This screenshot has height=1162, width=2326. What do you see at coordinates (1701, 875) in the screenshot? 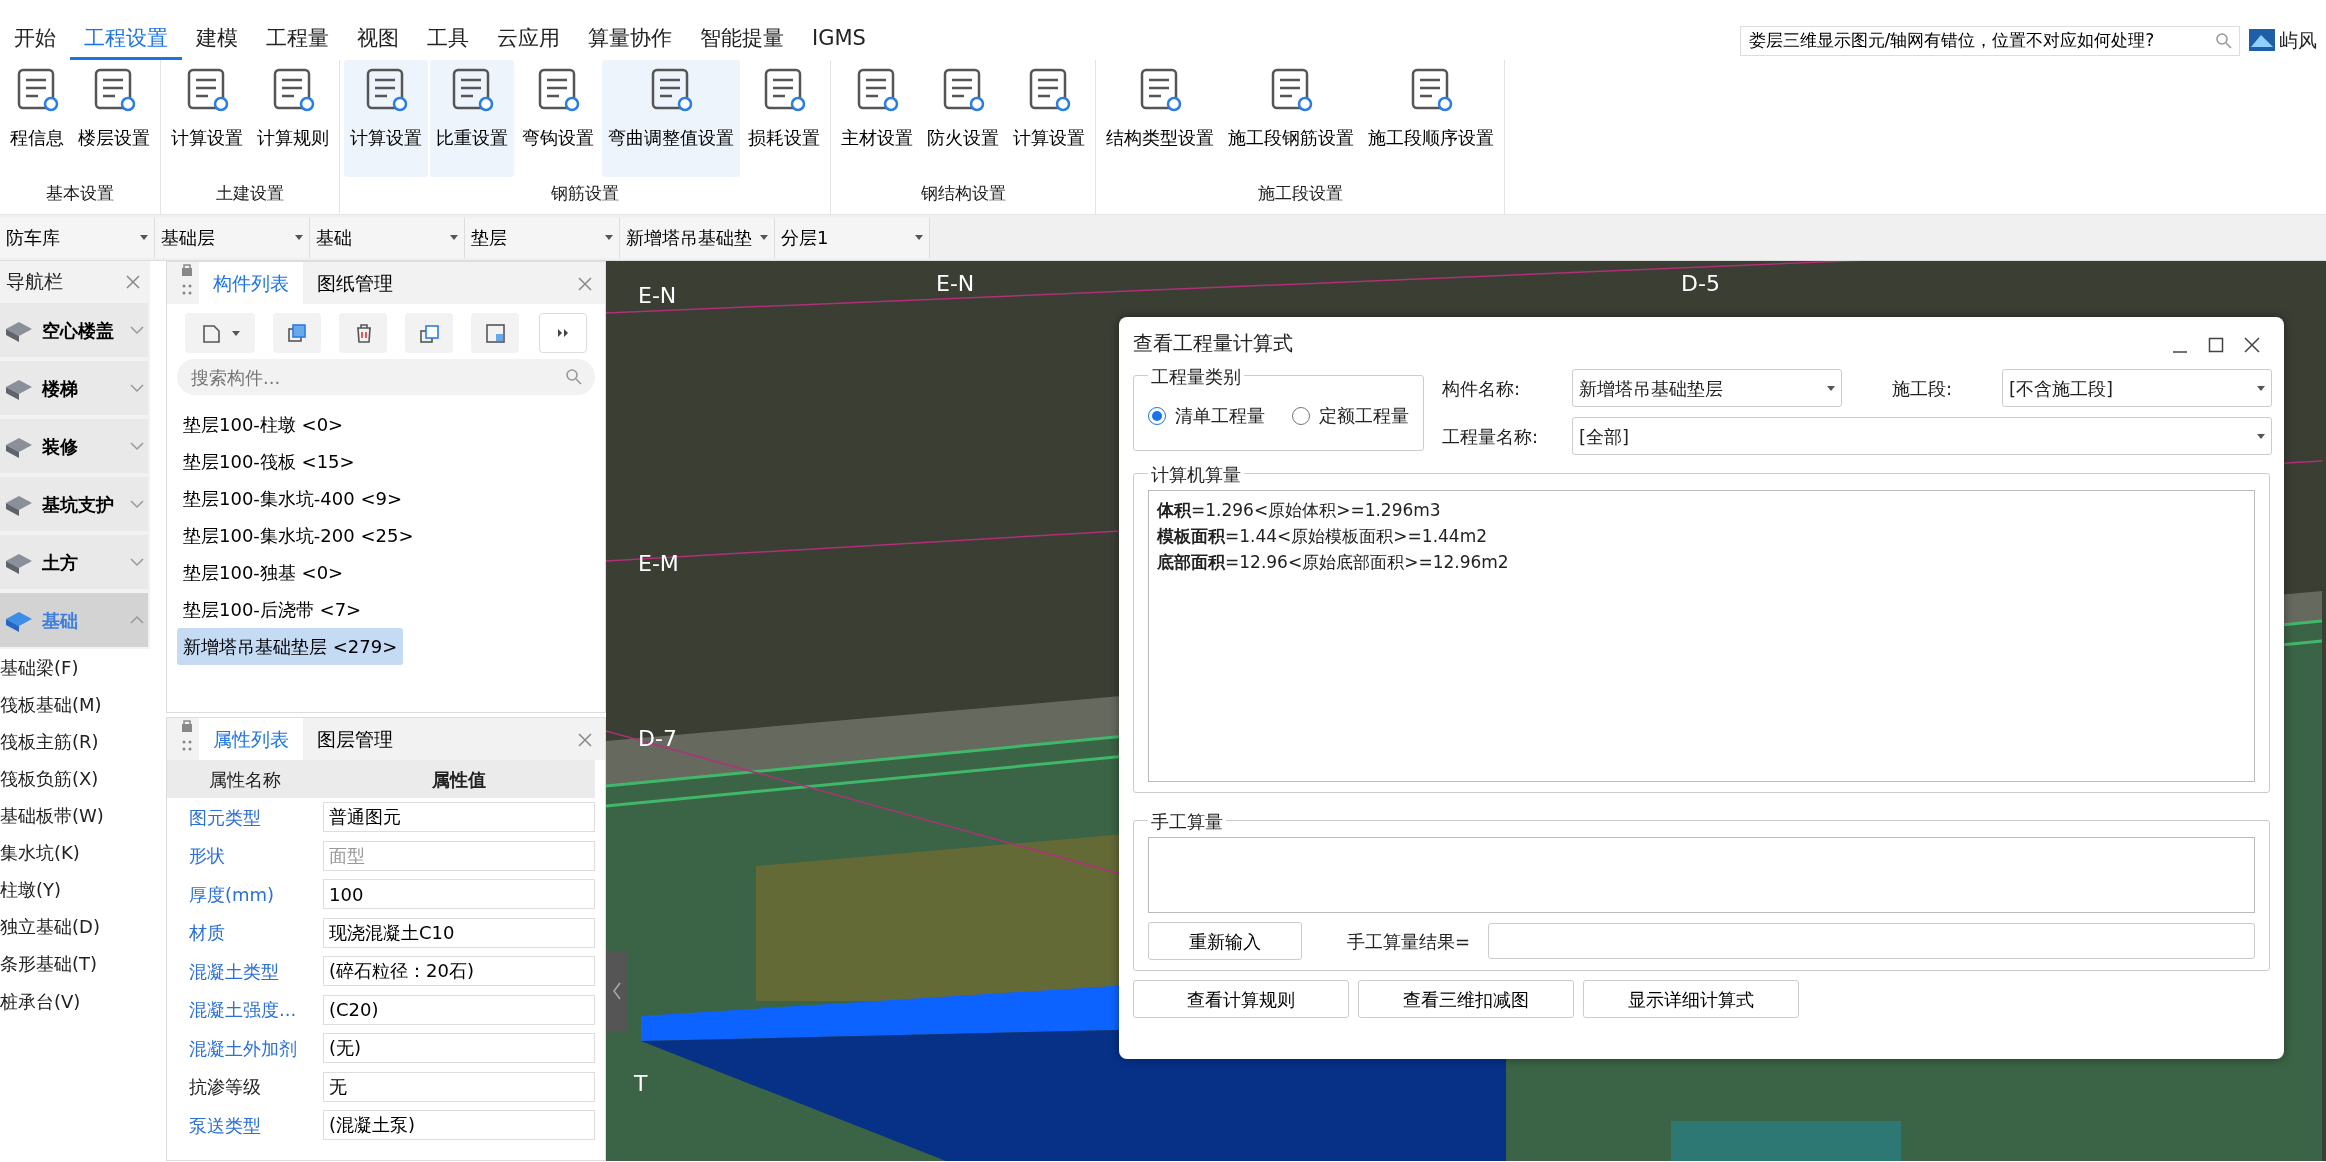
I see `manual-input-area` at bounding box center [1701, 875].